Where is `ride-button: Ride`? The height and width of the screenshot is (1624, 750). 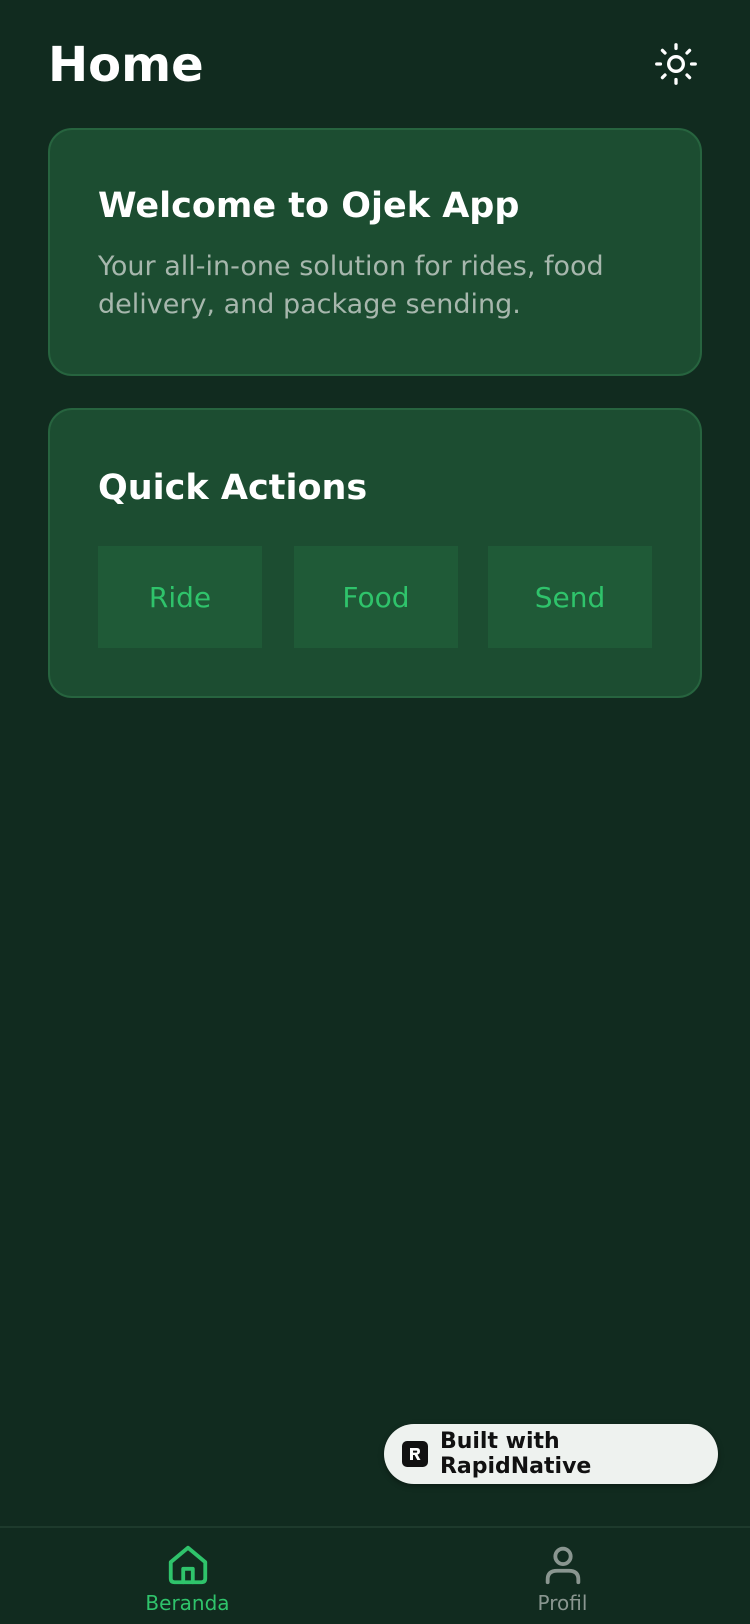
ride-button: Ride is located at coordinates (180, 597).